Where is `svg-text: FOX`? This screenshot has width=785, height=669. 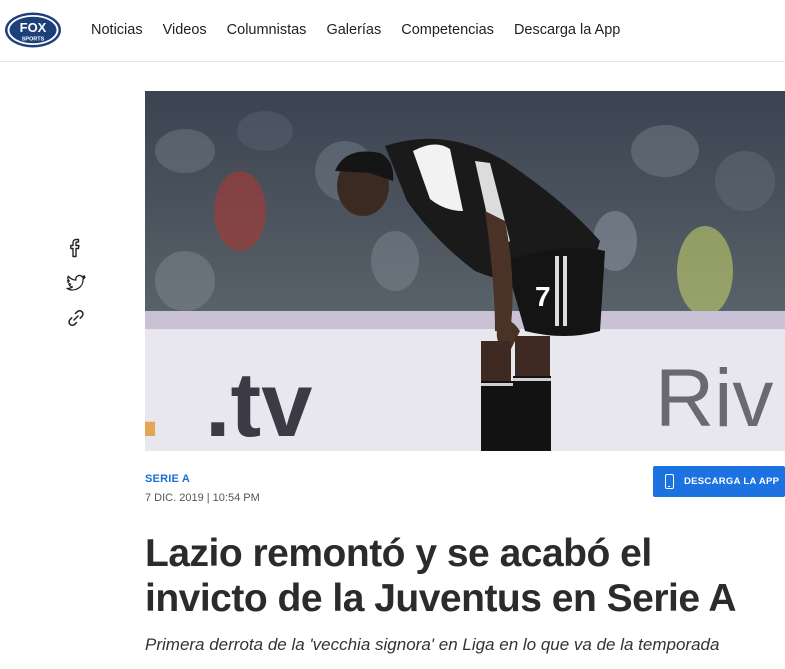
svg-text: FOX is located at coordinates (33, 27).